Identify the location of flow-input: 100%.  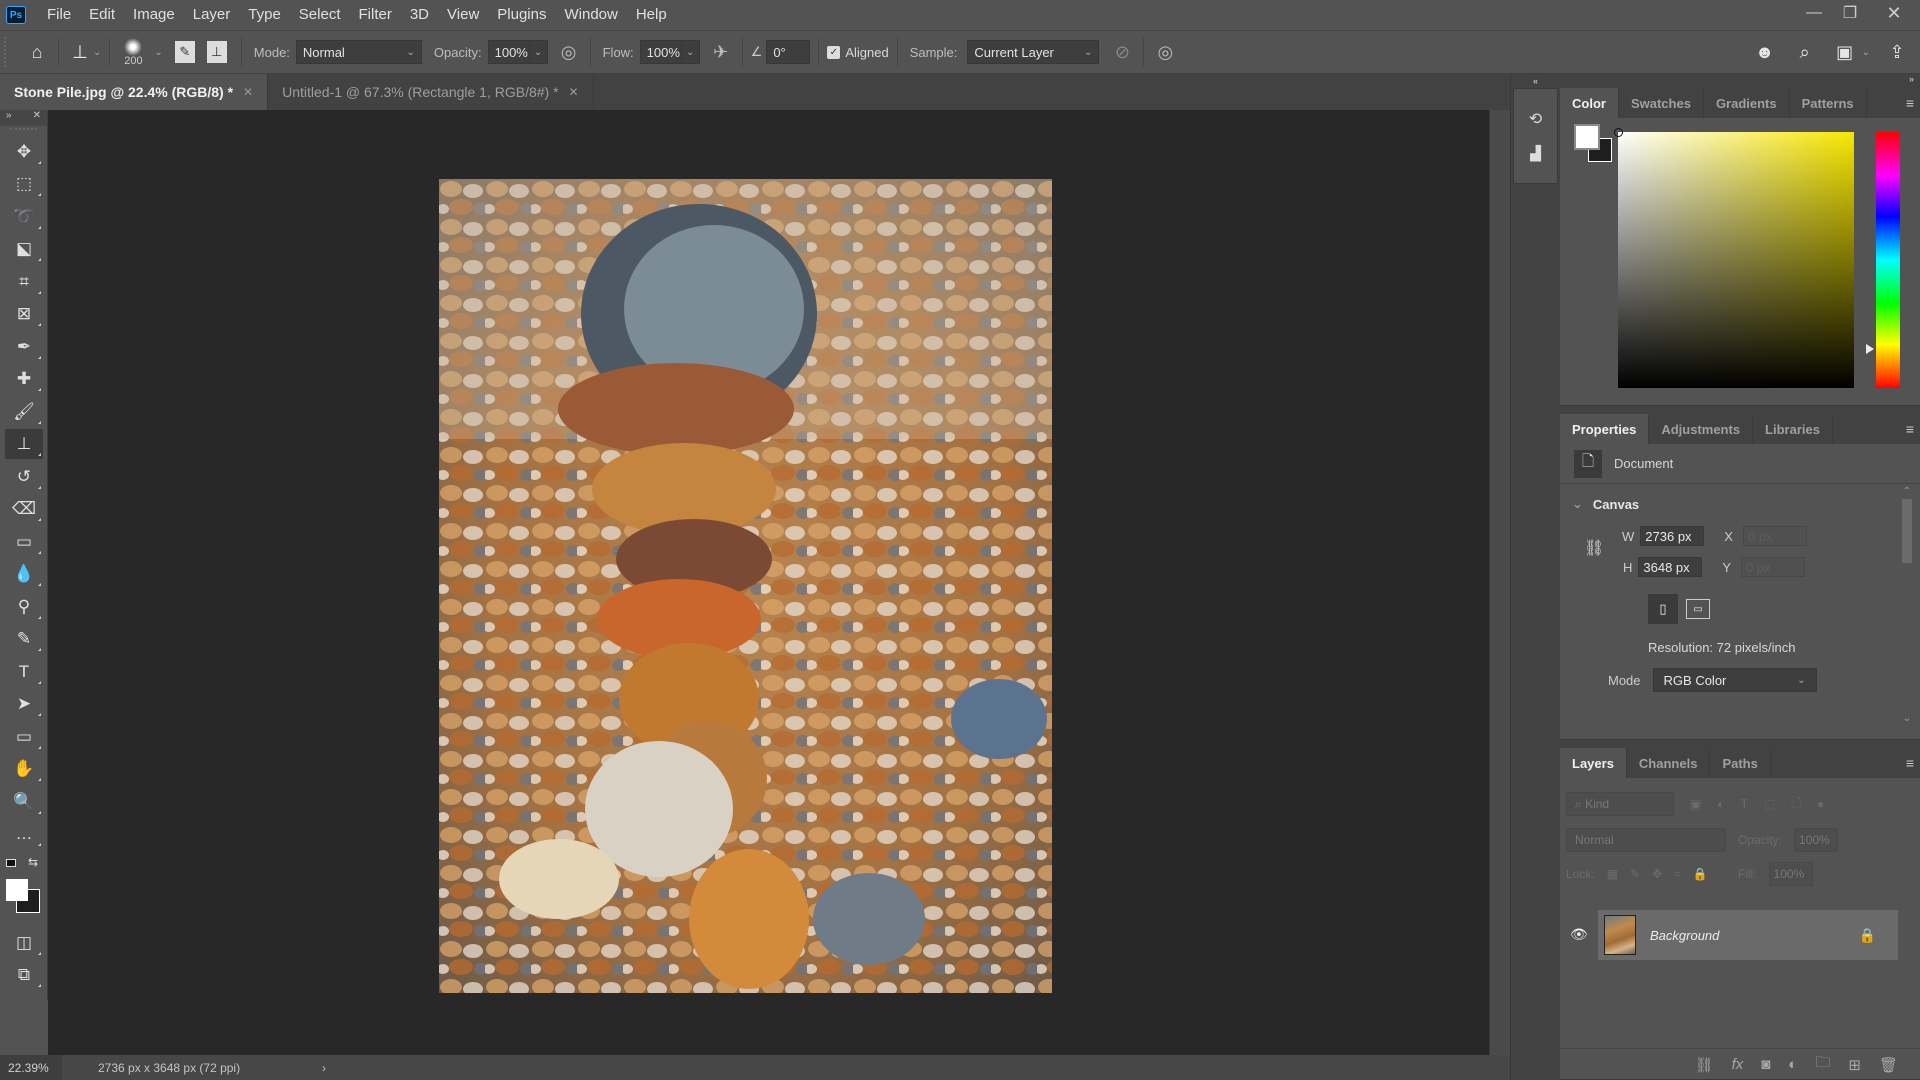
(660, 52).